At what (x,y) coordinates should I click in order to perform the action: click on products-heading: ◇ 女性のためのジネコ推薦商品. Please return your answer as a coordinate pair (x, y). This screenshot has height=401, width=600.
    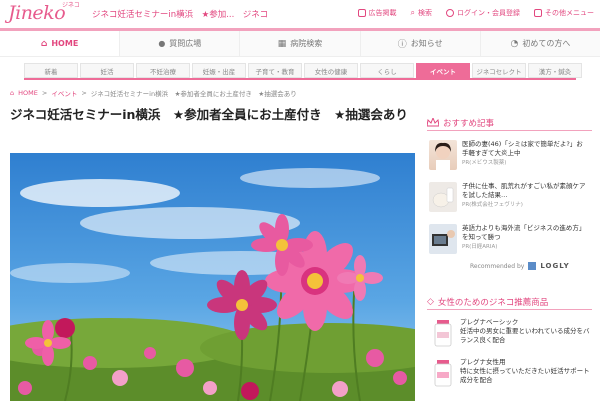
    Looking at the image, I should click on (509, 302).